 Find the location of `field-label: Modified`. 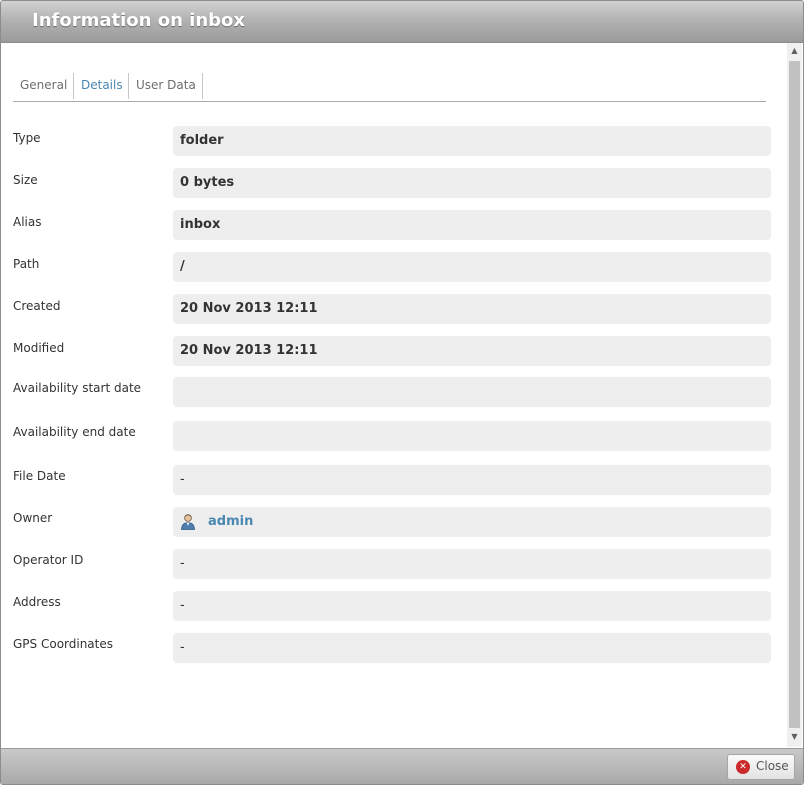

field-label: Modified is located at coordinates (39, 348).